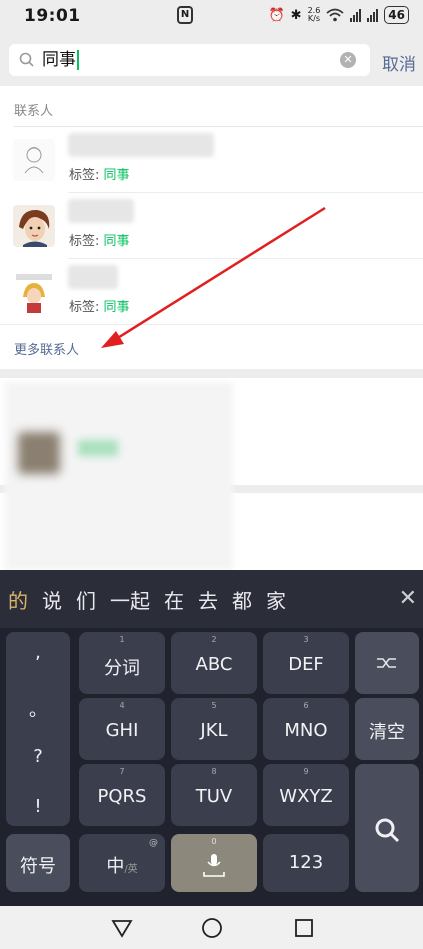 The width and height of the screenshot is (423, 949). What do you see at coordinates (122, 928) in the screenshot?
I see `back-icon` at bounding box center [122, 928].